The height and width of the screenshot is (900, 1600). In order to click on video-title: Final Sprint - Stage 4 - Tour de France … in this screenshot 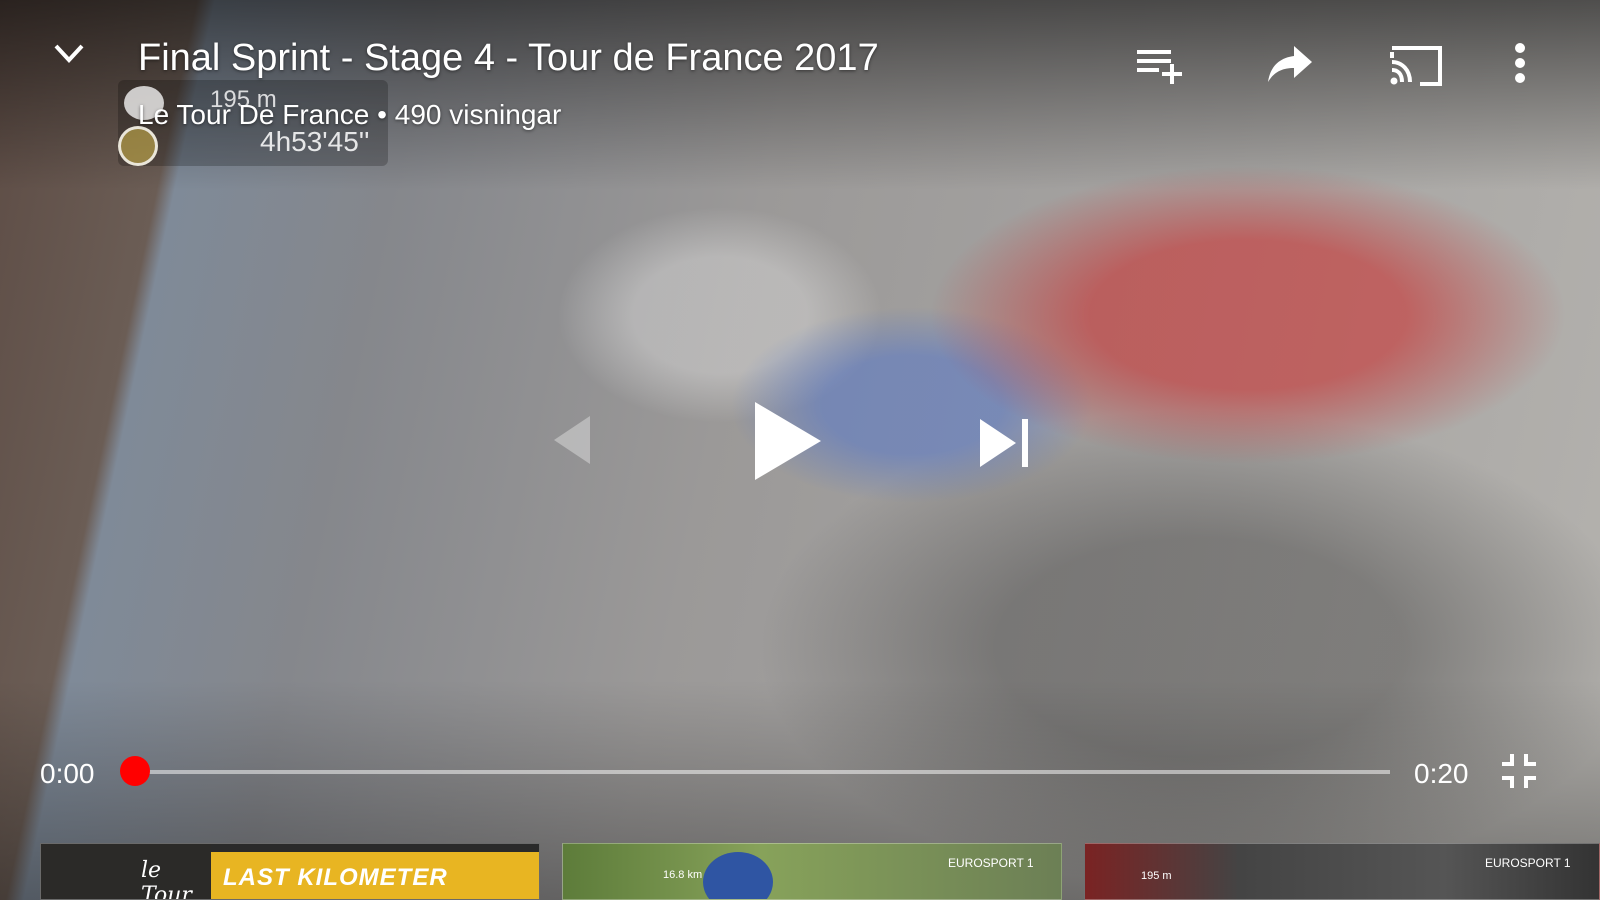, I will do `click(508, 58)`.